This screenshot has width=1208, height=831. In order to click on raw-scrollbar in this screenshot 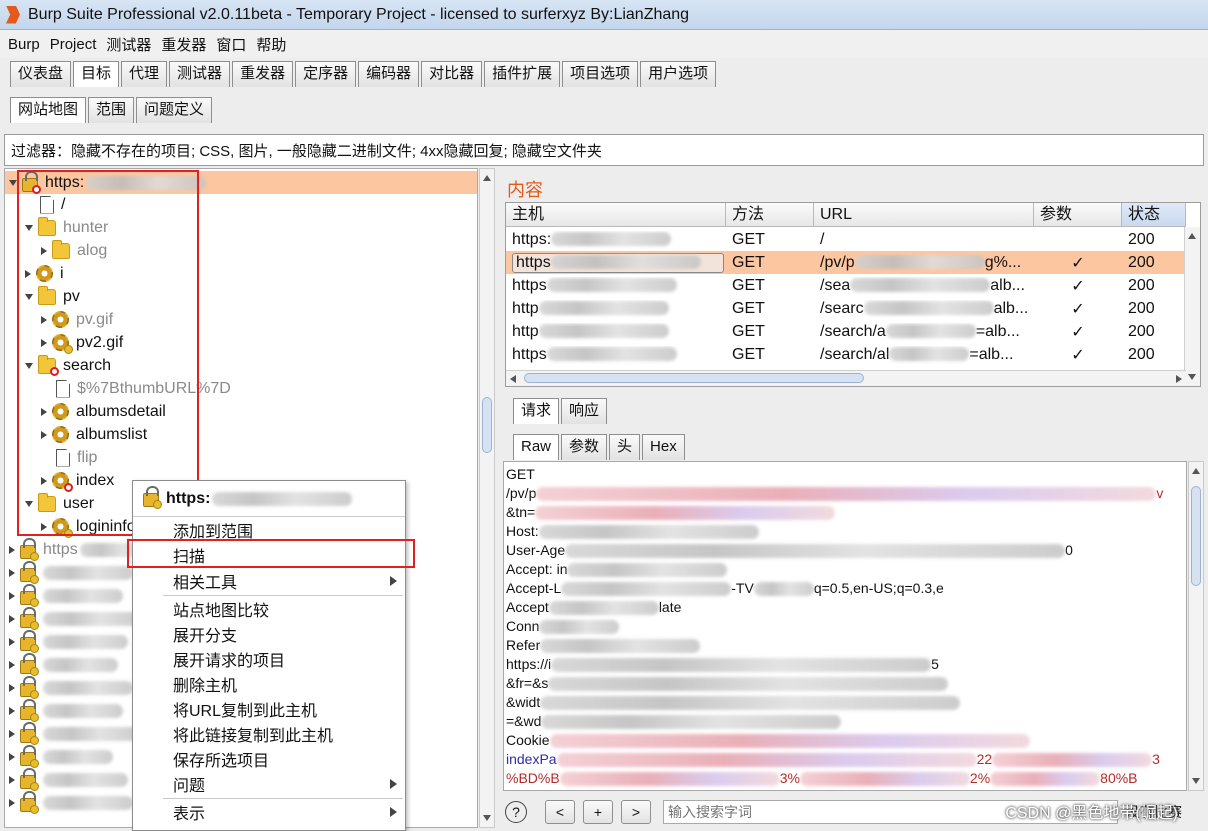, I will do `click(1196, 626)`.